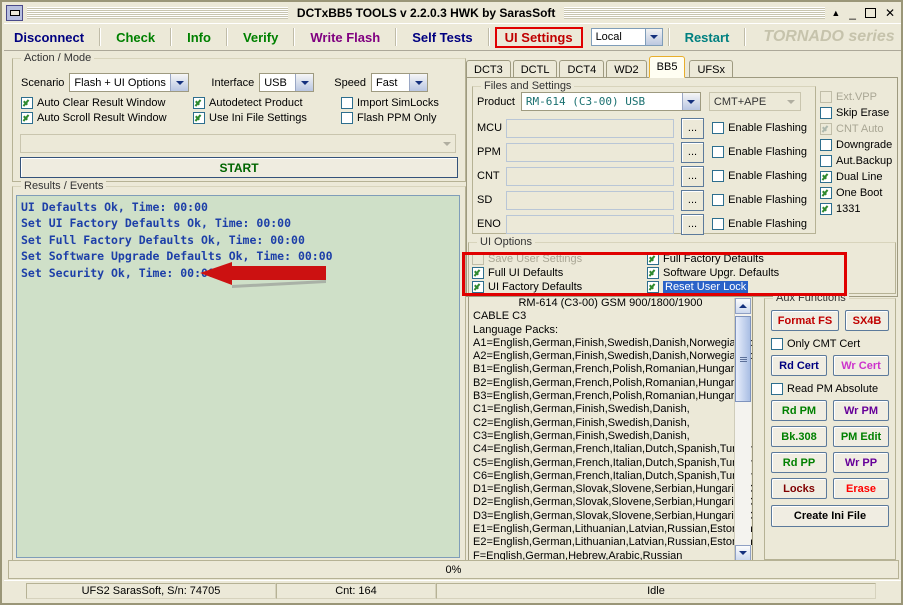  Describe the element at coordinates (238, 143) in the screenshot. I see `extra-options-combo` at that location.